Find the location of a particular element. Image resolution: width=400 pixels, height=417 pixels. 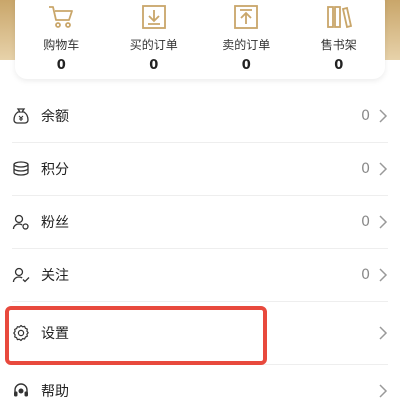

menu-item-label: 粉丝 is located at coordinates (55, 223).